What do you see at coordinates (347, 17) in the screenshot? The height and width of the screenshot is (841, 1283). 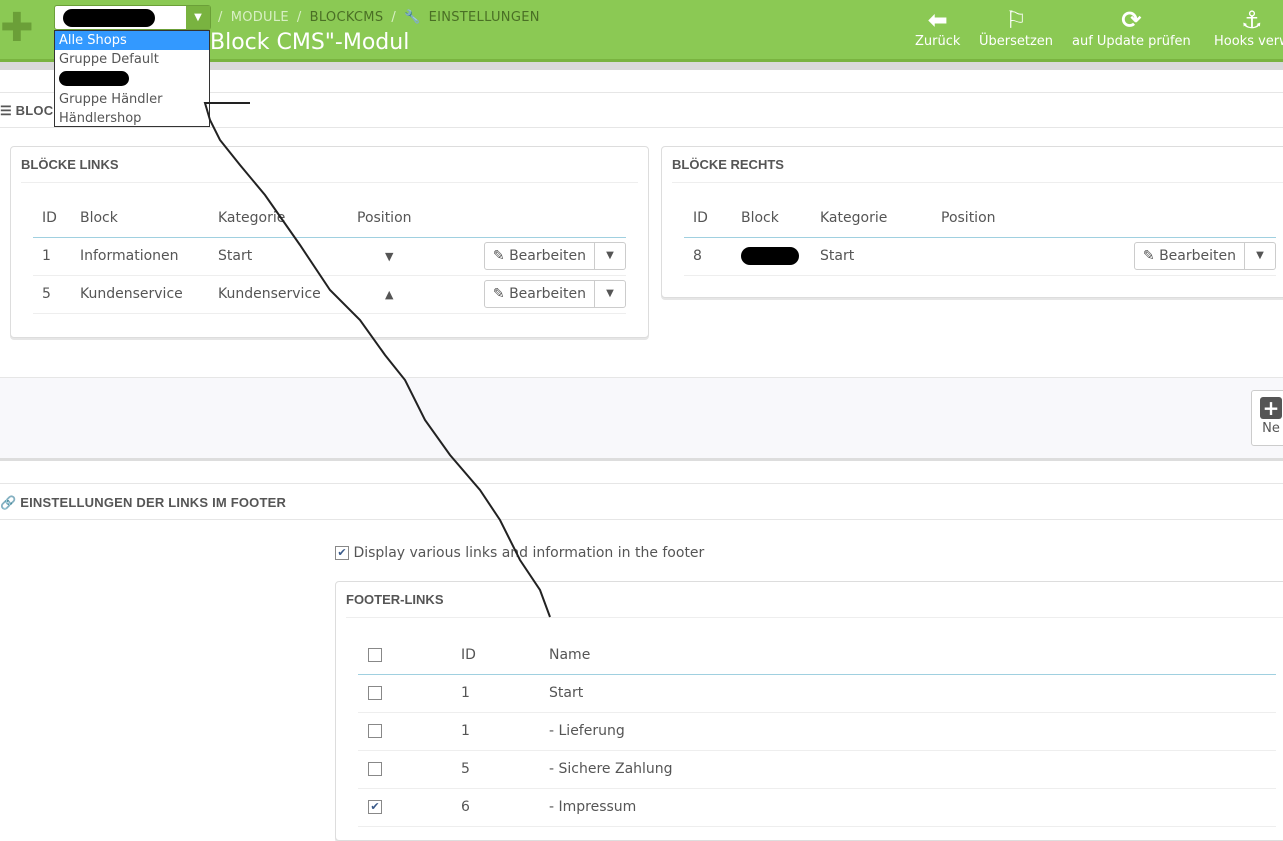 I see `breadcrumb-blockcms: BLOCKCMS` at bounding box center [347, 17].